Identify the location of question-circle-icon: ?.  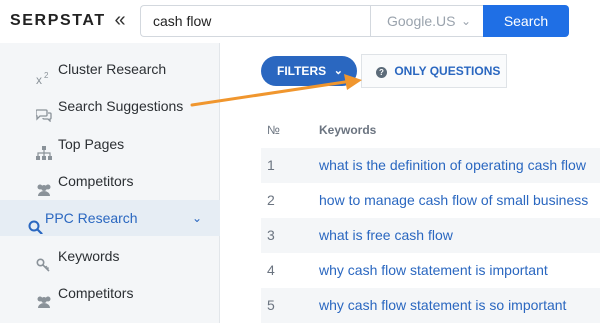
(381, 72).